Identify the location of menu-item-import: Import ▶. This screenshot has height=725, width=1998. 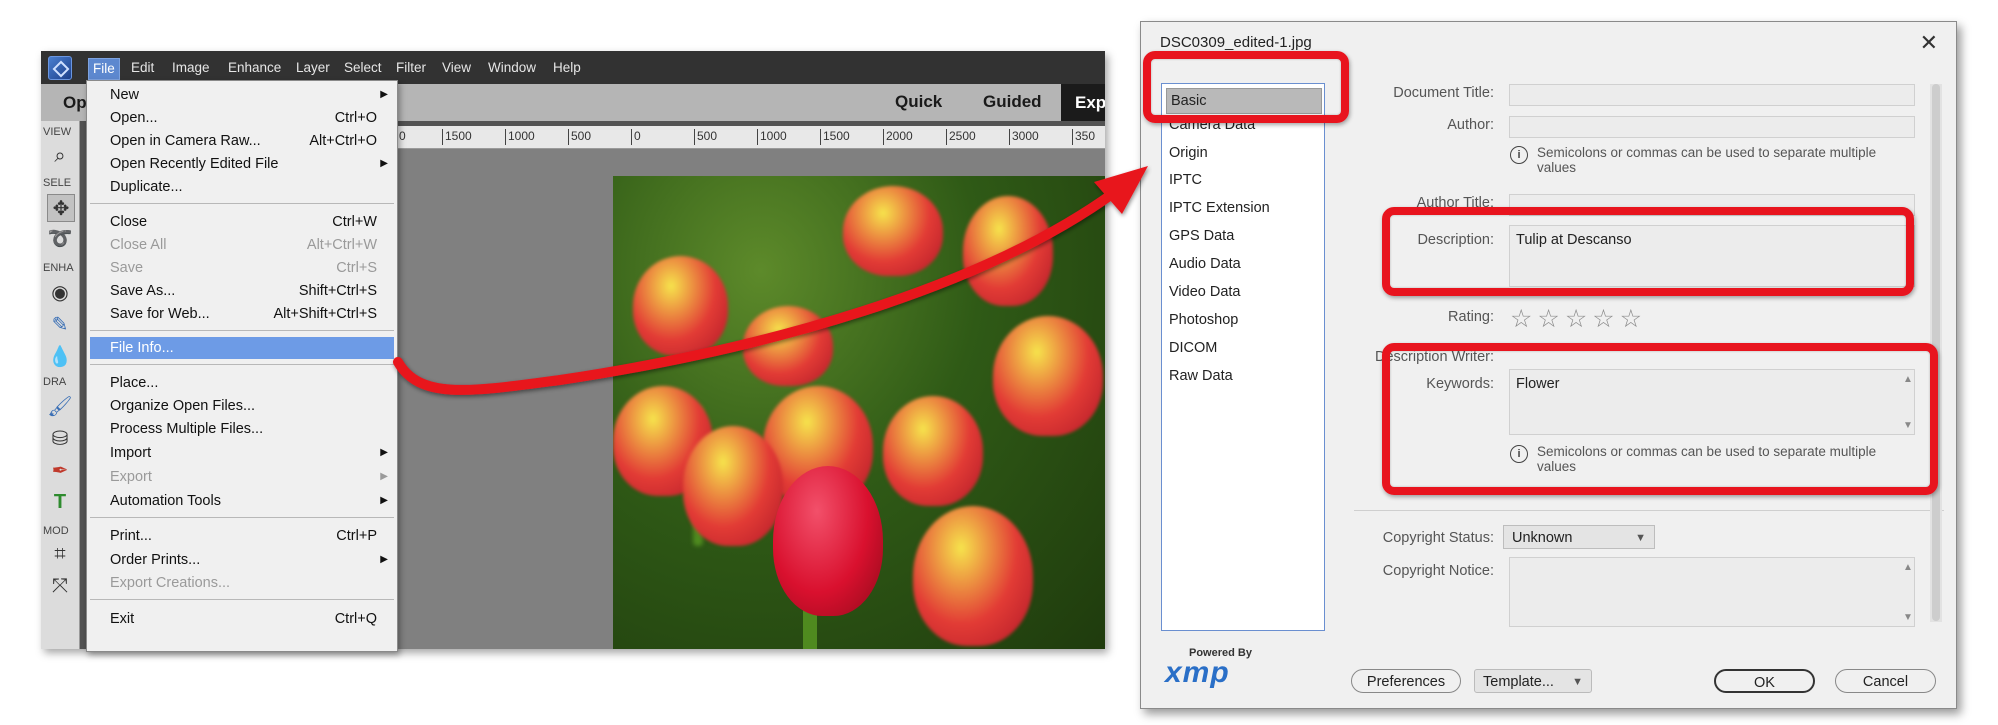
(242, 453).